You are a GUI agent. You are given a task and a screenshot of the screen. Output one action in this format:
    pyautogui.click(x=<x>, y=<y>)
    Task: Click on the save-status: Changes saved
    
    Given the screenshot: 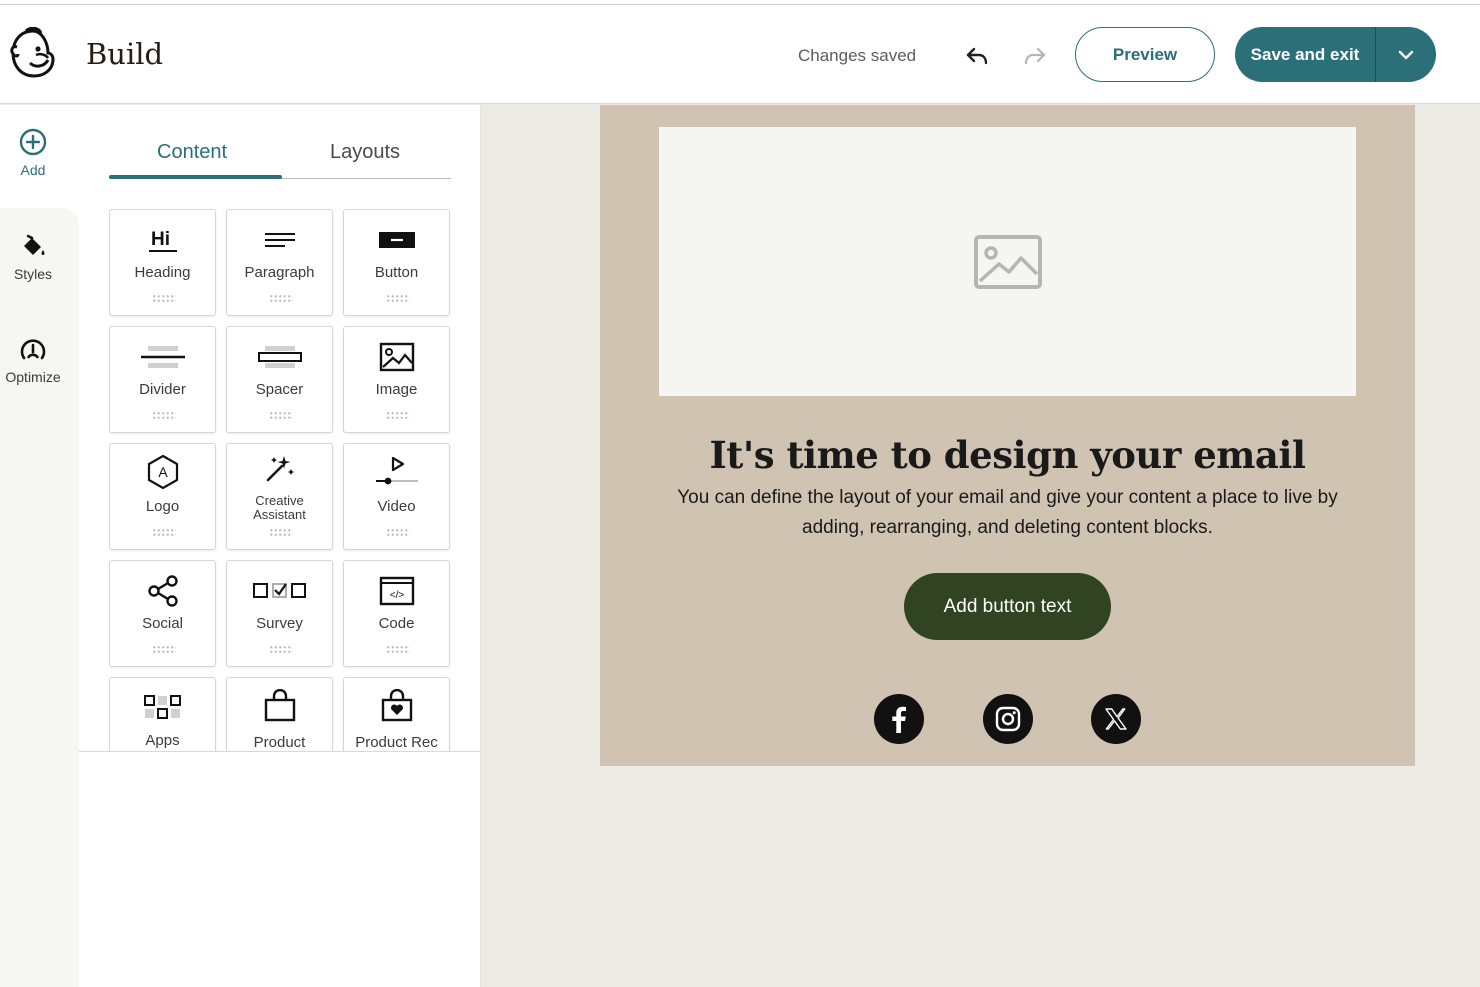 What is the action you would take?
    pyautogui.click(x=857, y=55)
    